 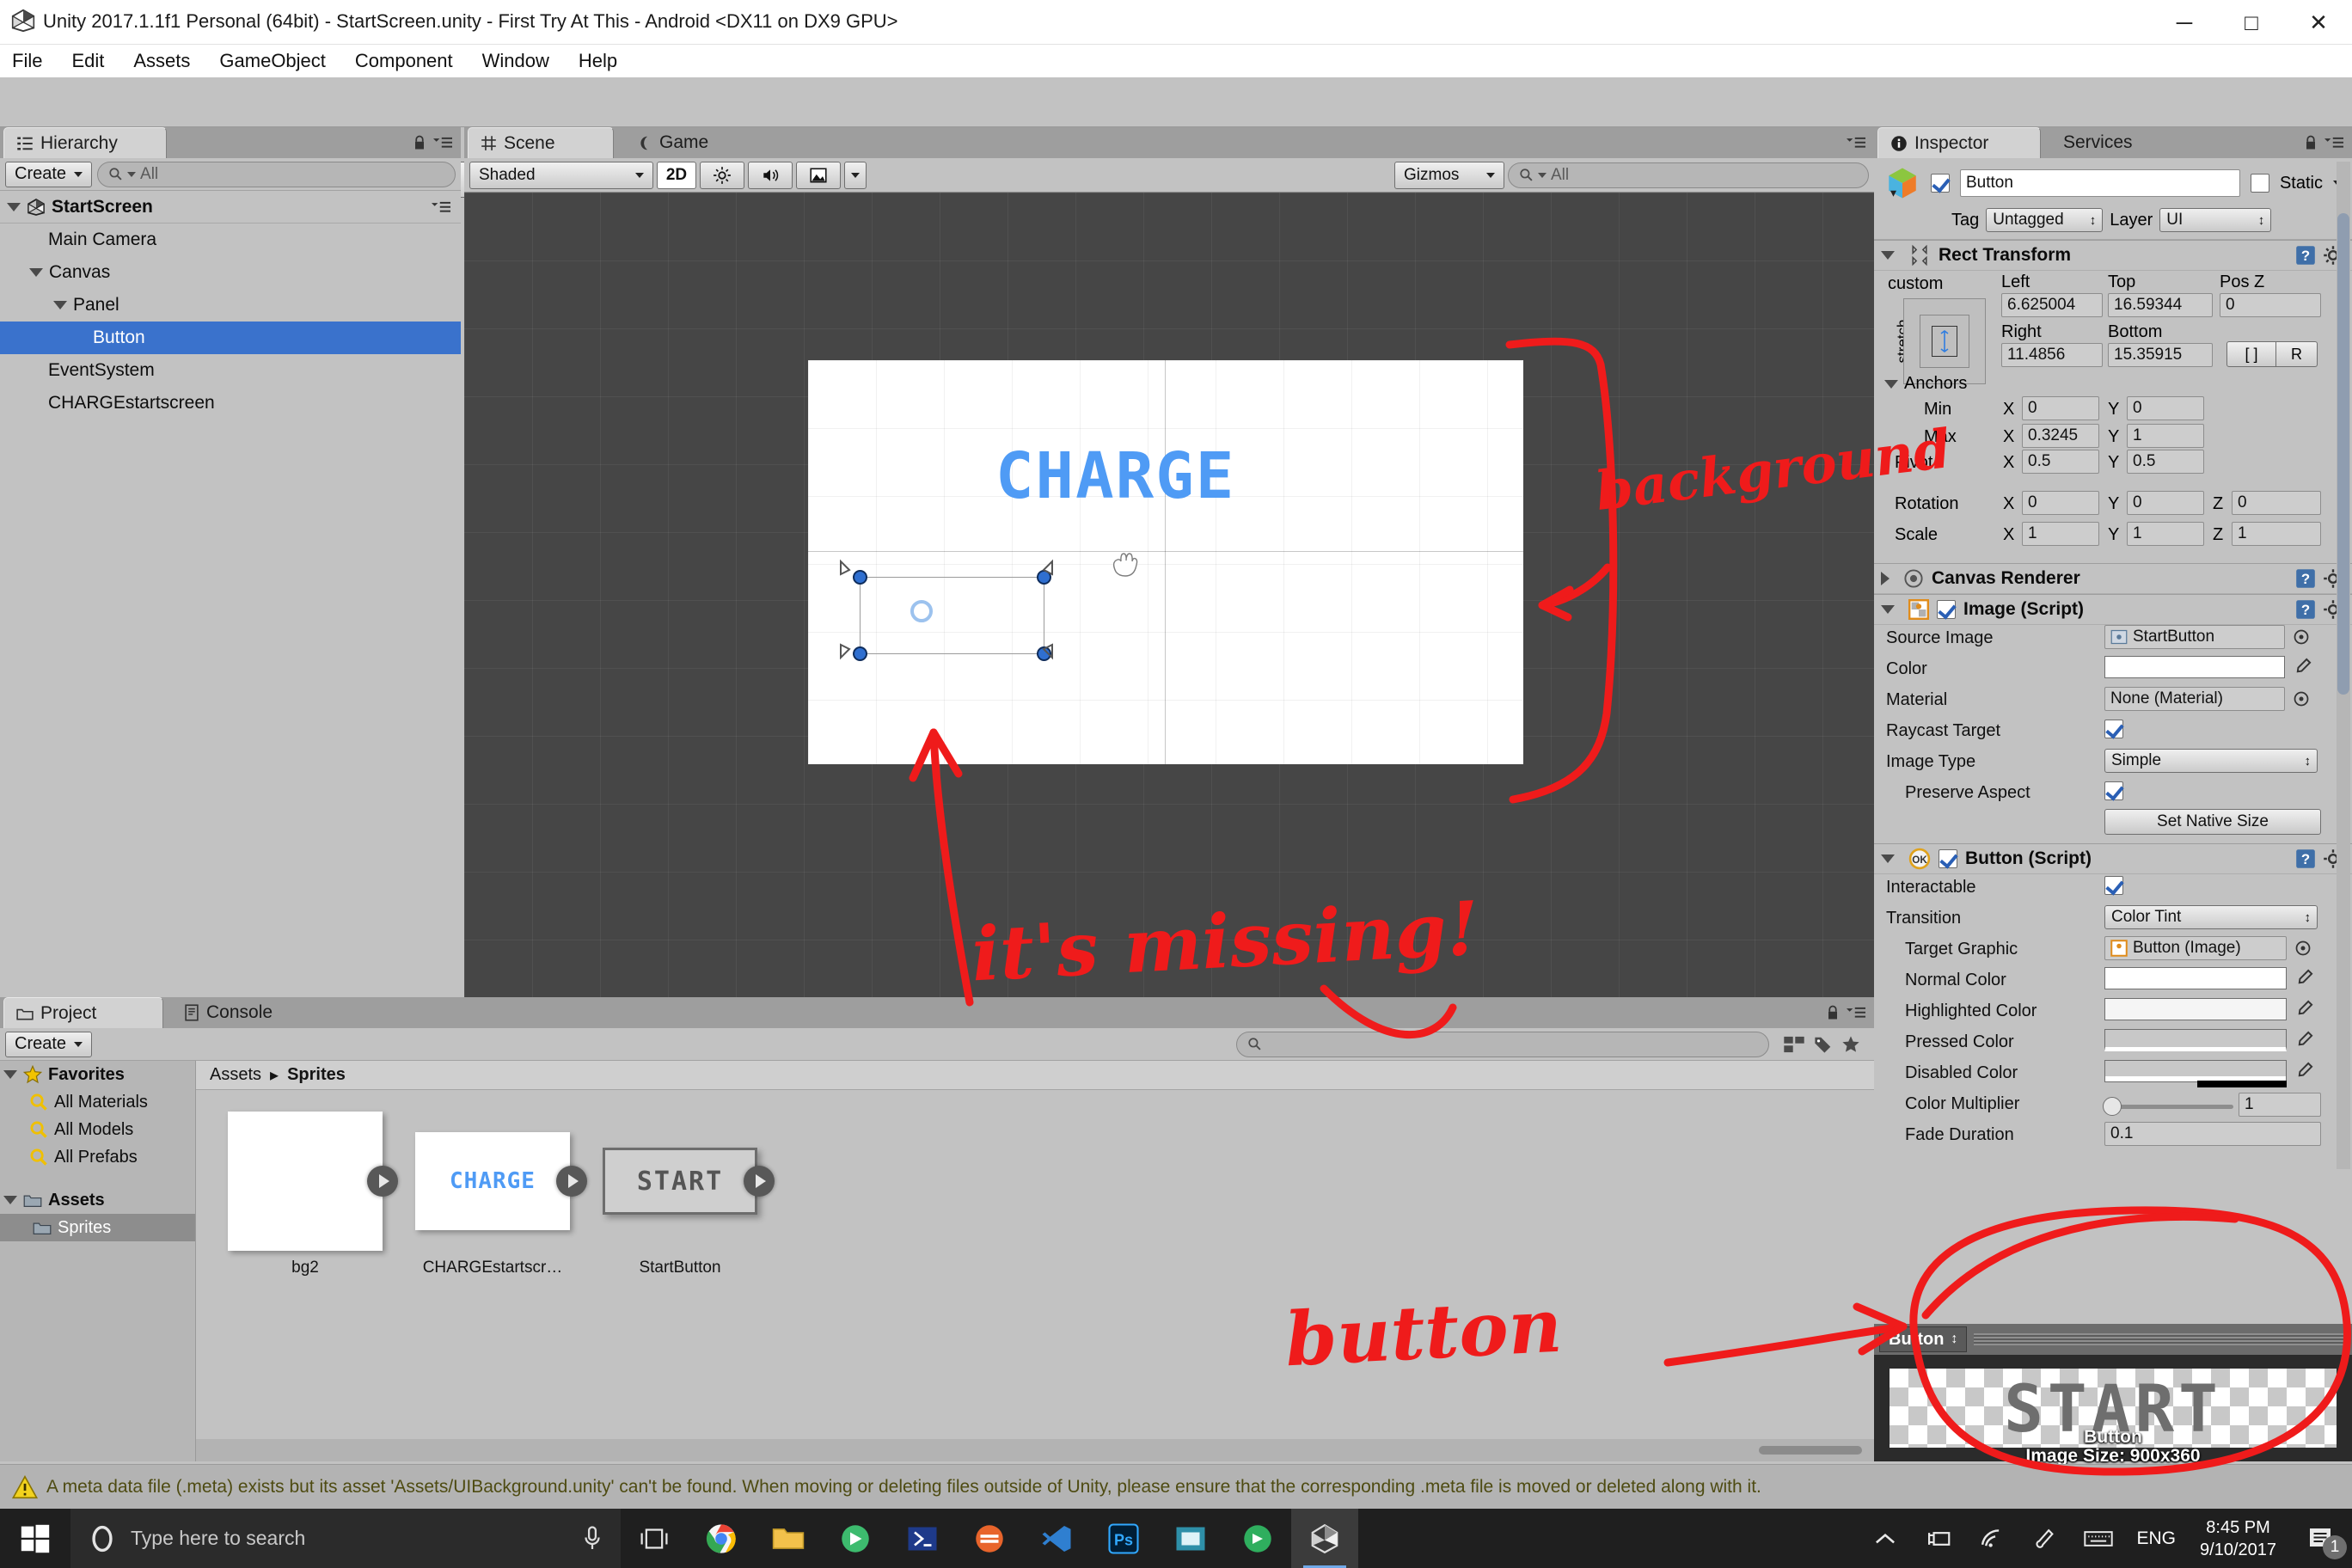 What do you see at coordinates (2195, 978) in the screenshot?
I see `normal-color-swatch` at bounding box center [2195, 978].